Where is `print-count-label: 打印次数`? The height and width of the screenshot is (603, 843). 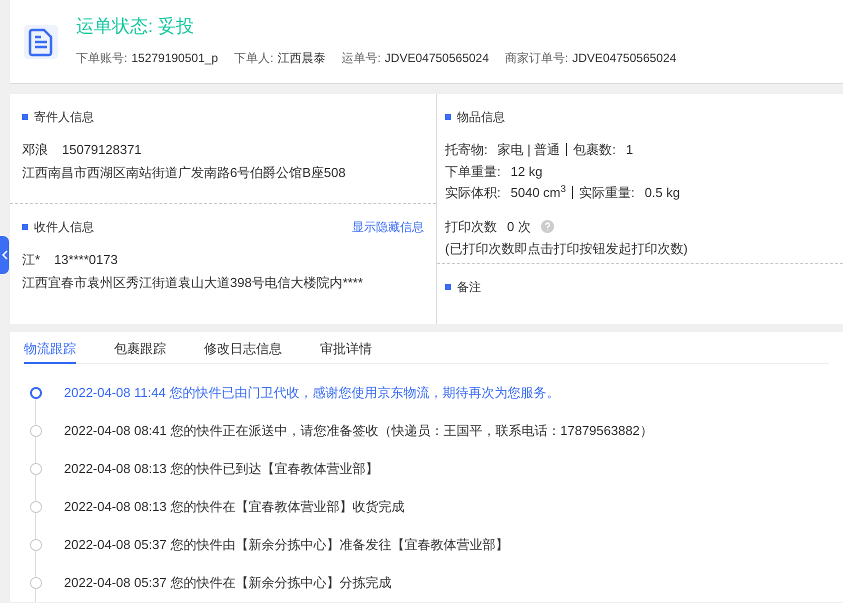 print-count-label: 打印次数 is located at coordinates (471, 227).